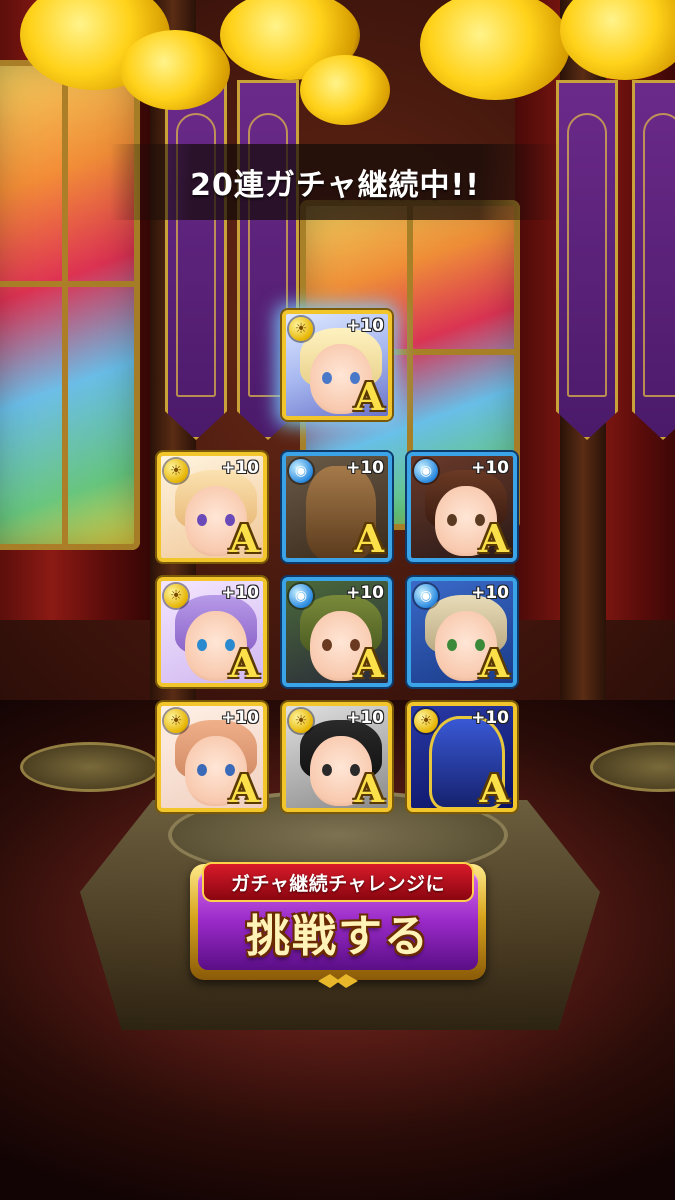  Describe the element at coordinates (338, 936) in the screenshot. I see `button-main-label: 挑戦する` at that location.